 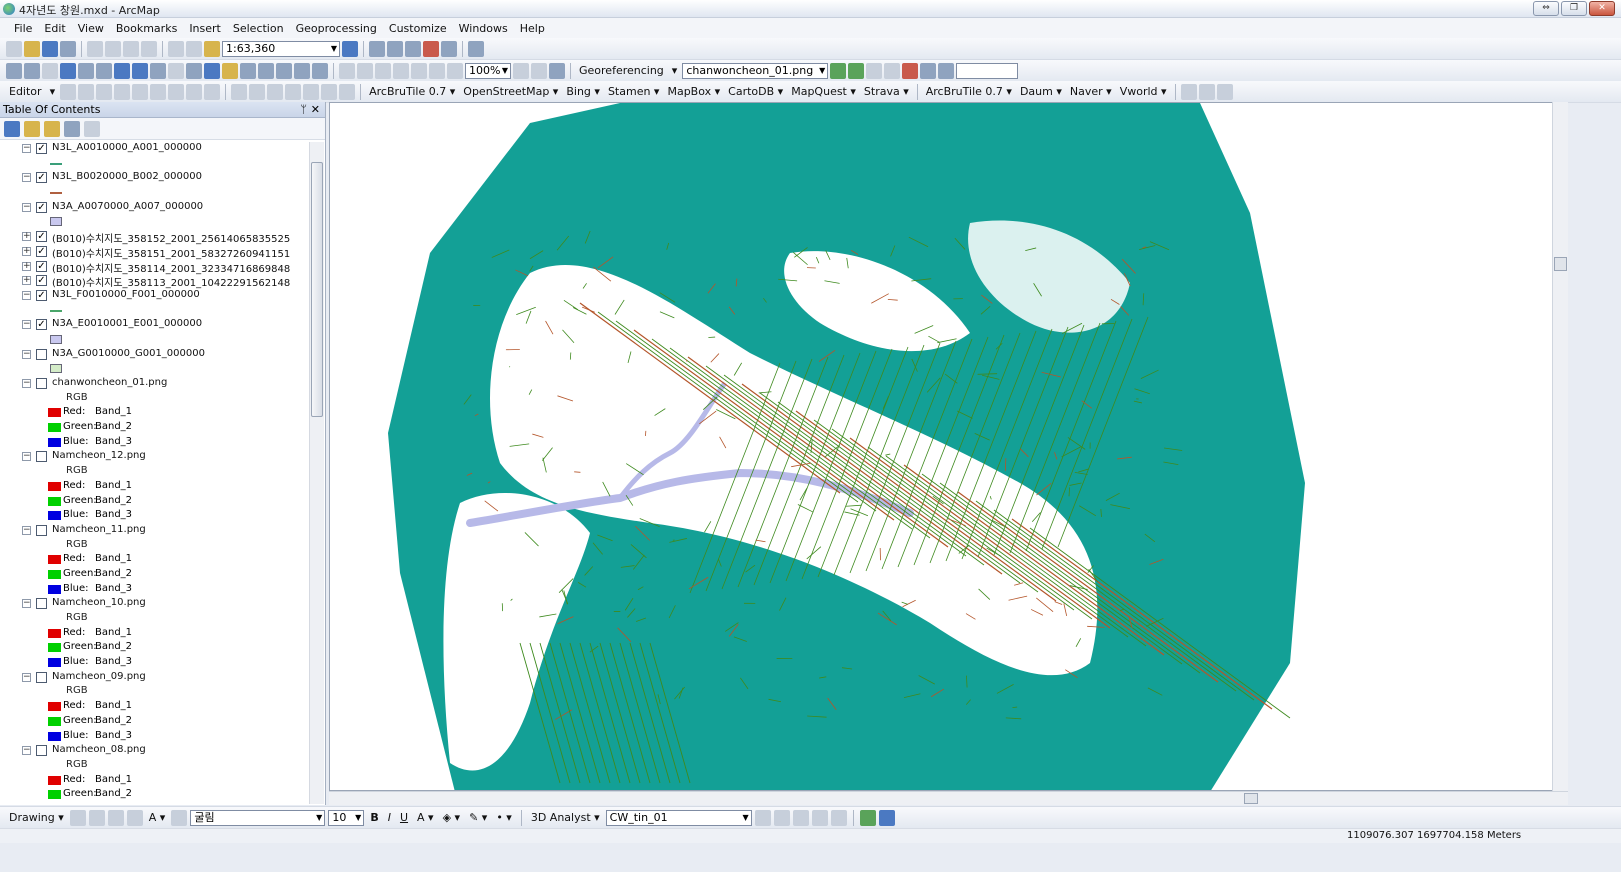 I want to click on hyperlink-icon, so click(x=230, y=70).